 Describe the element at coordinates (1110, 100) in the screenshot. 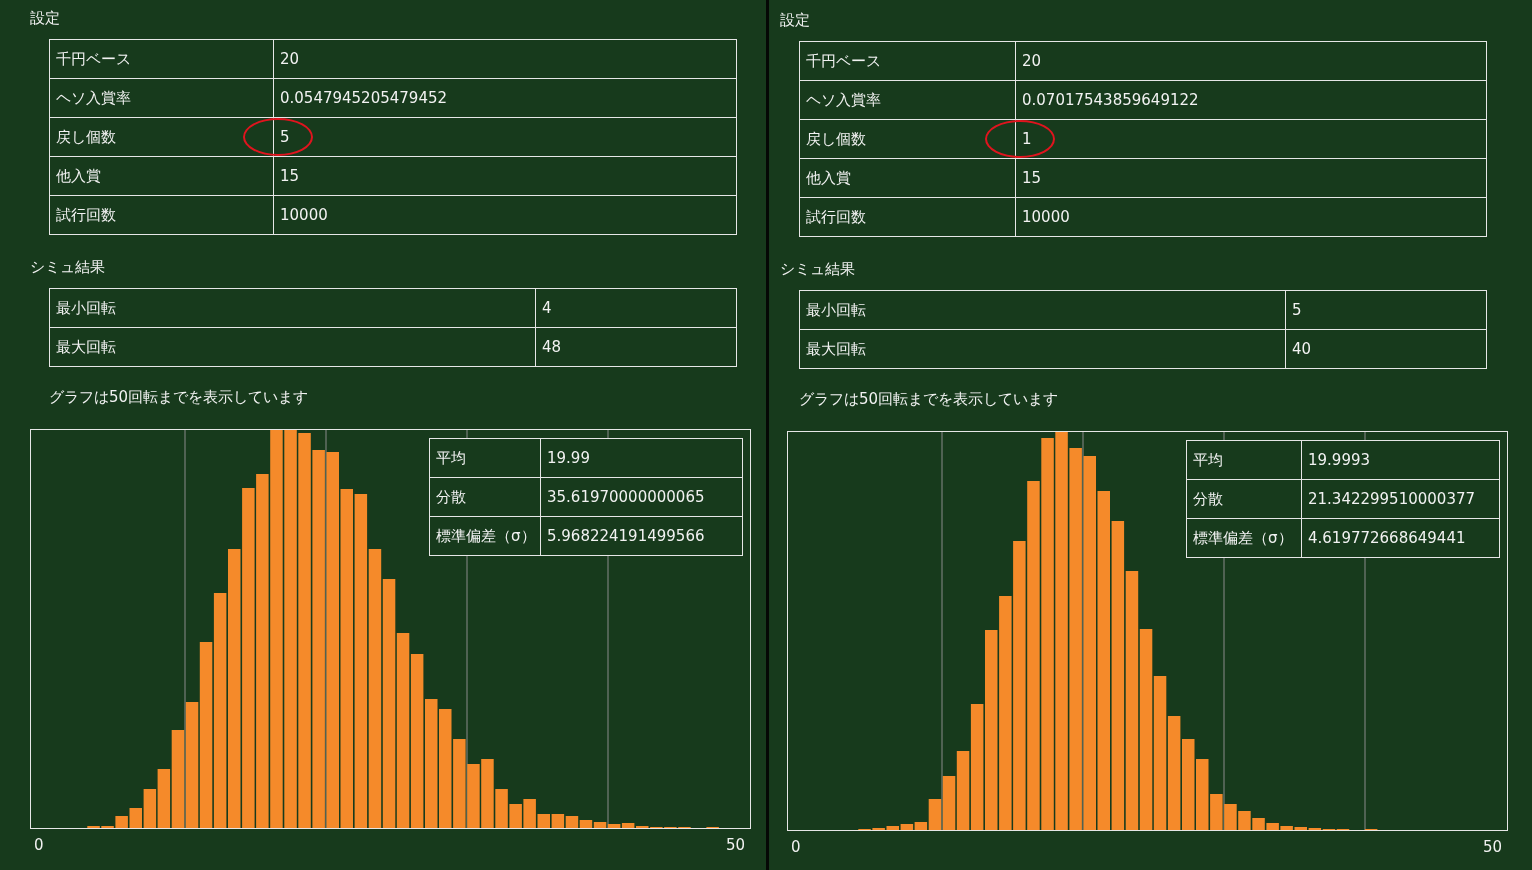

I see `table-cell: 0.07017543859649122` at that location.